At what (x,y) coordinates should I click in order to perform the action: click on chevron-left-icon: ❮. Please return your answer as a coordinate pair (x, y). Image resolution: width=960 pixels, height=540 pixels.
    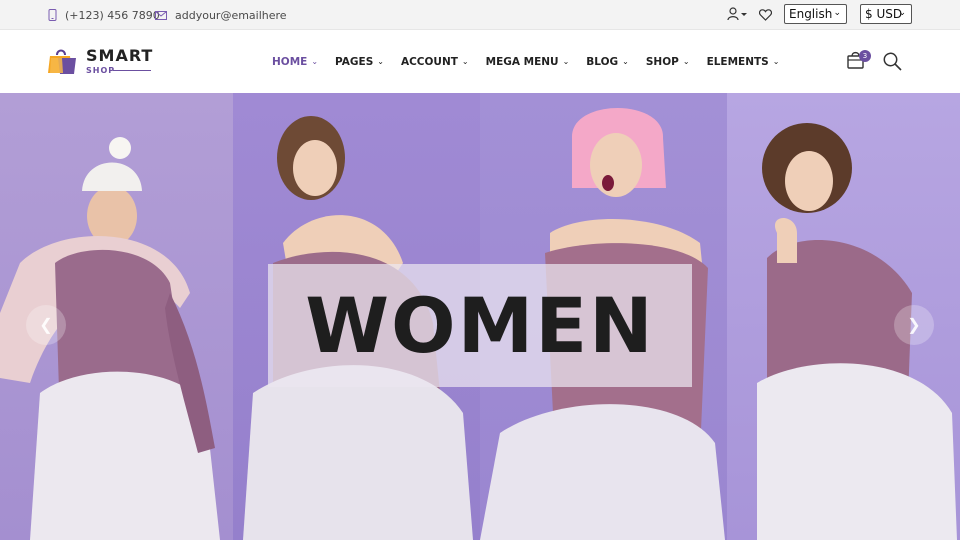
    Looking at the image, I should click on (46, 325).